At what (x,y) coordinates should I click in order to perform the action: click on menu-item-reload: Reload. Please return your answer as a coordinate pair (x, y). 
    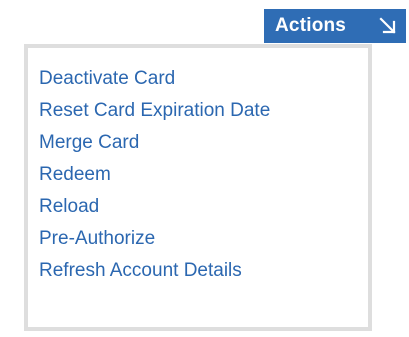
    Looking at the image, I should click on (154, 207).